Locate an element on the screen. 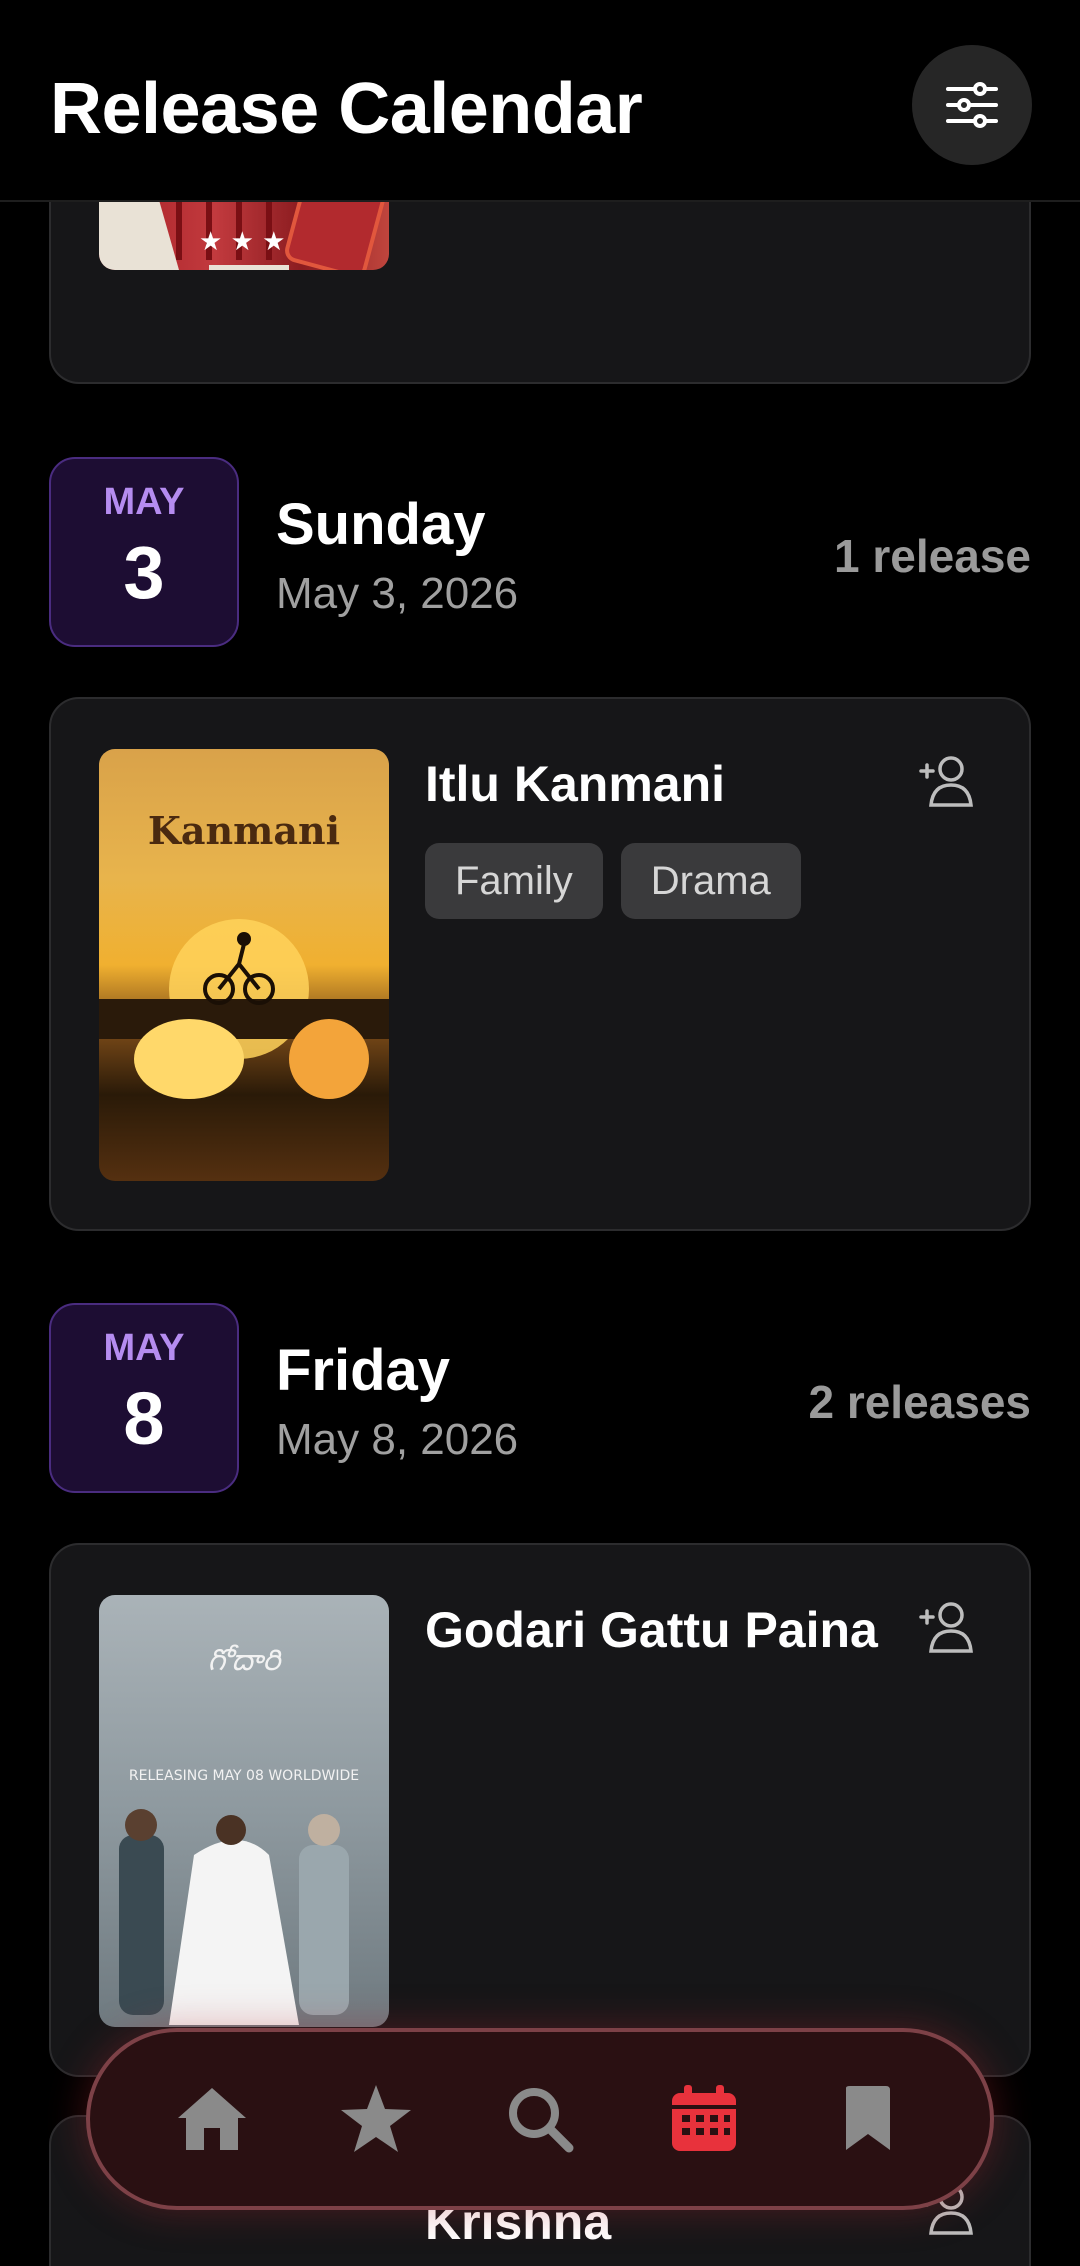 The height and width of the screenshot is (2266, 1080). filter-button is located at coordinates (972, 105).